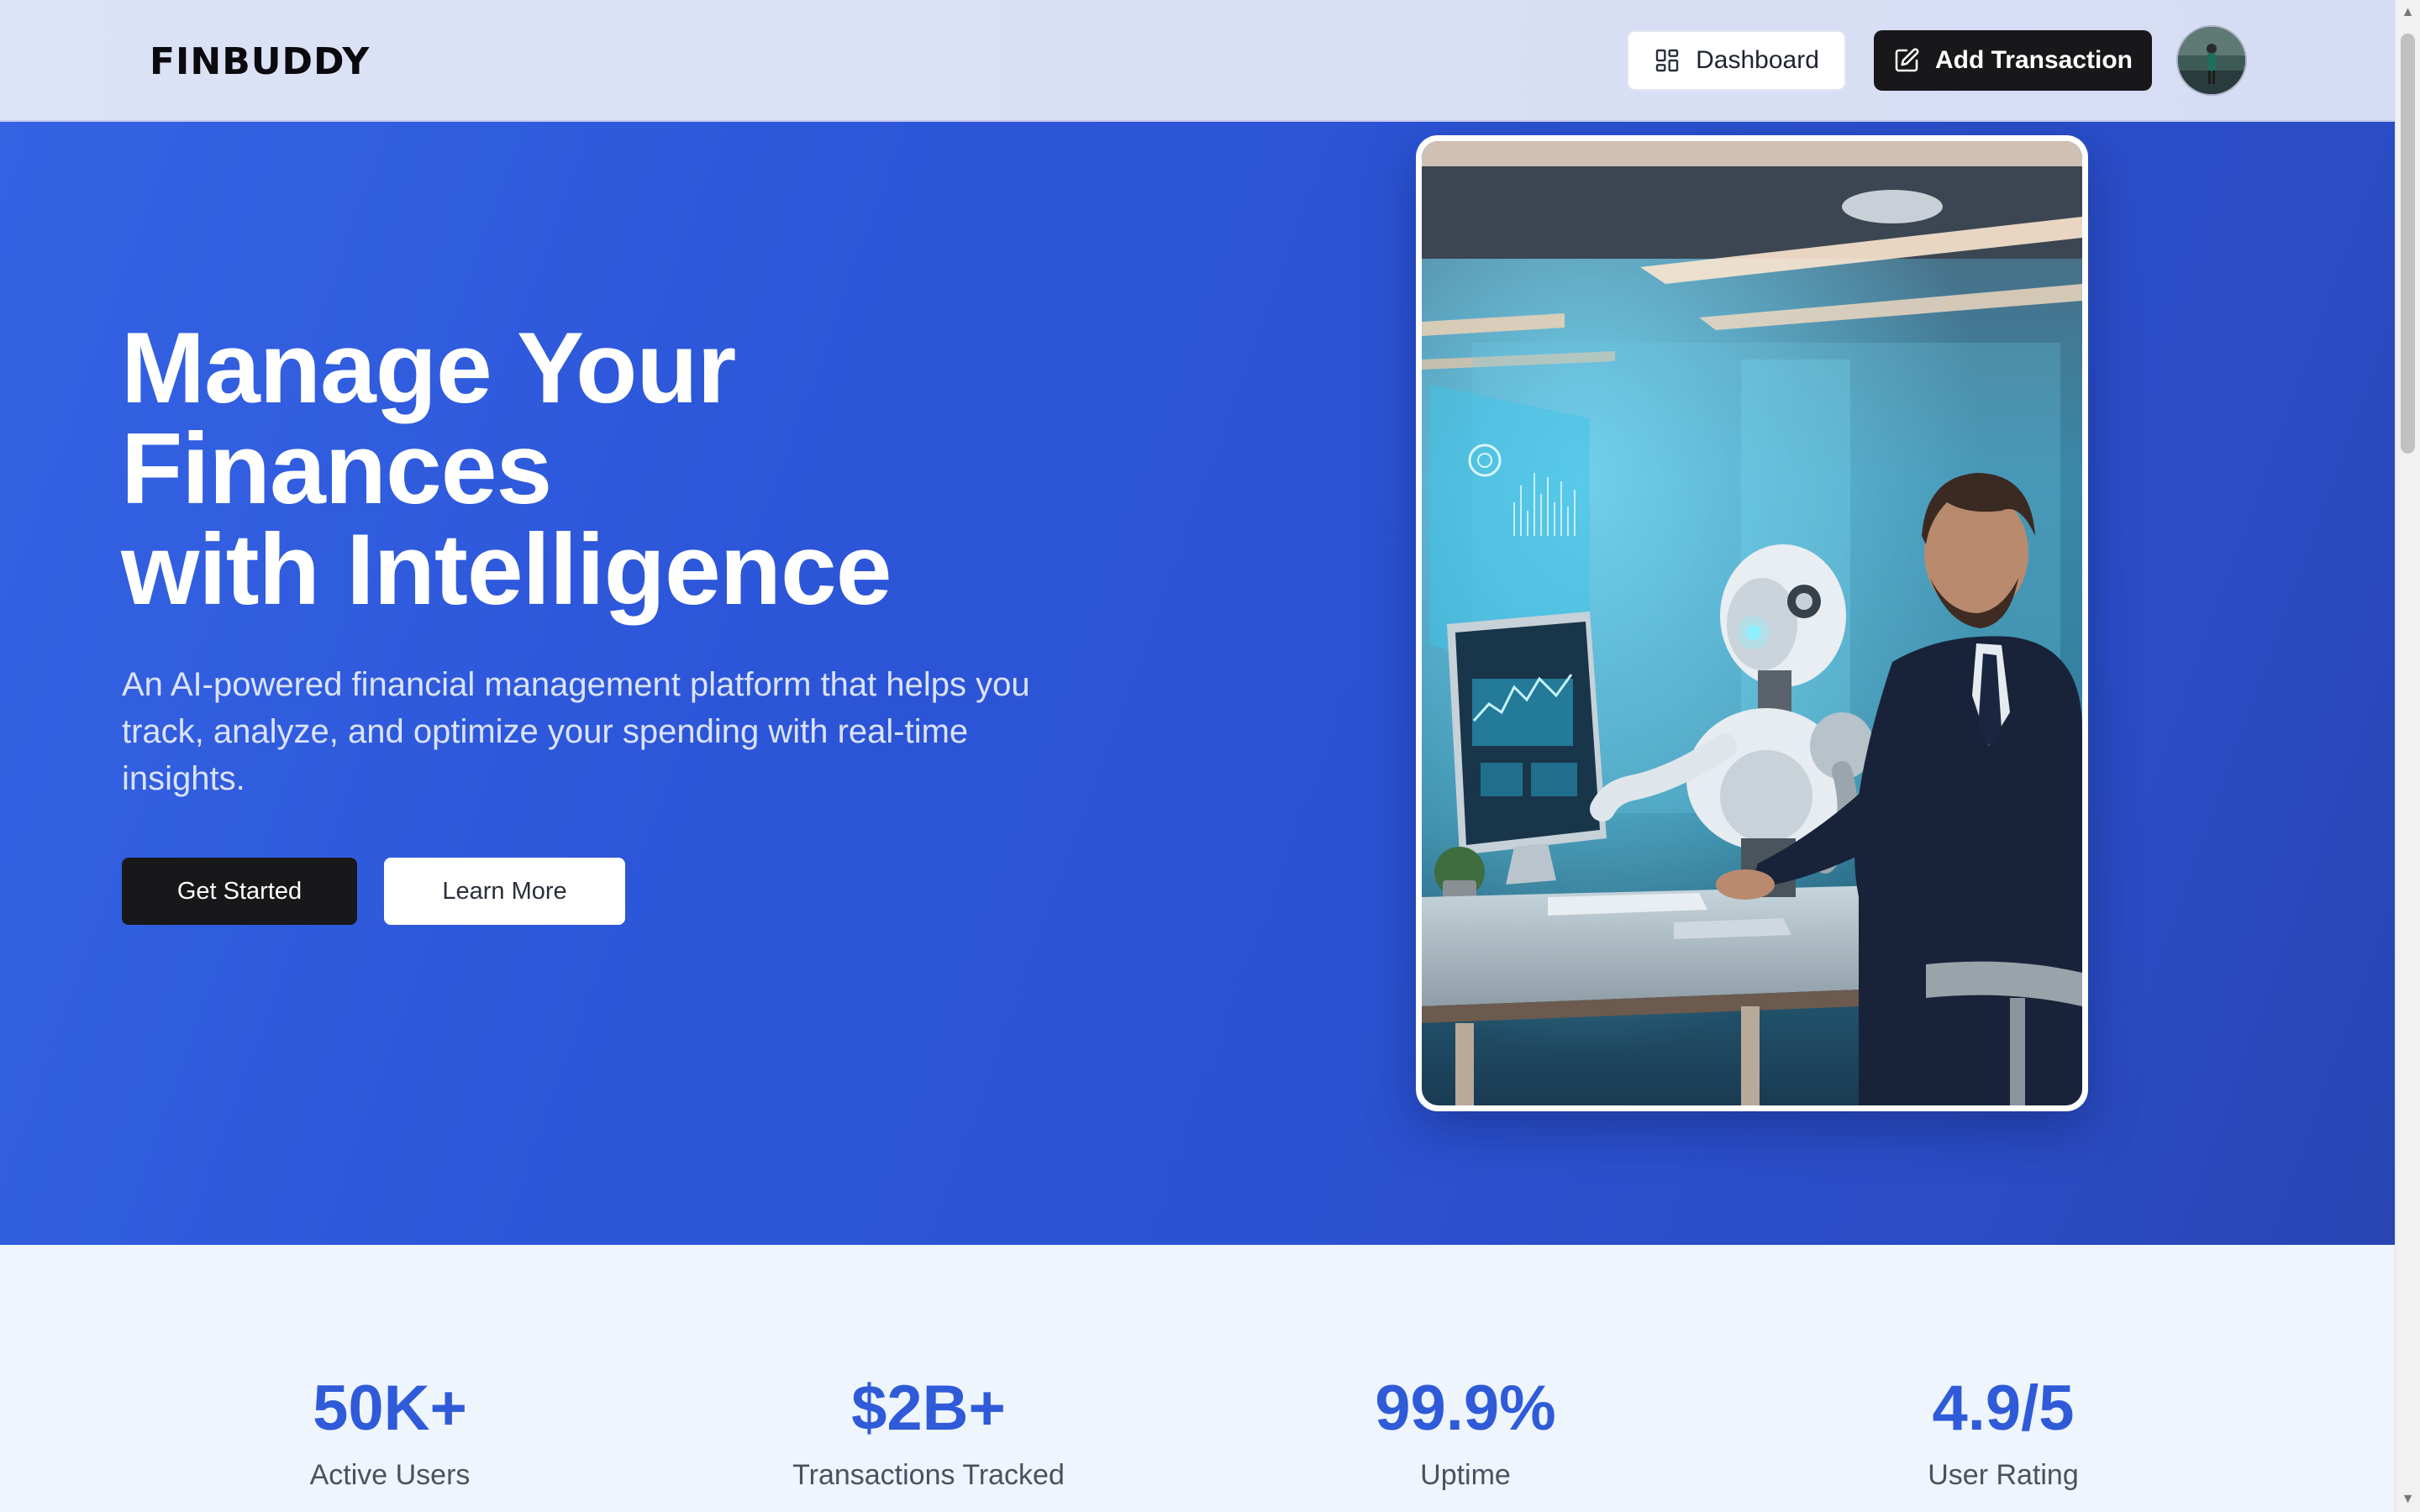 The width and height of the screenshot is (2420, 1512). I want to click on stat-user-rating: 4.9/5 User Rating, so click(2003, 1432).